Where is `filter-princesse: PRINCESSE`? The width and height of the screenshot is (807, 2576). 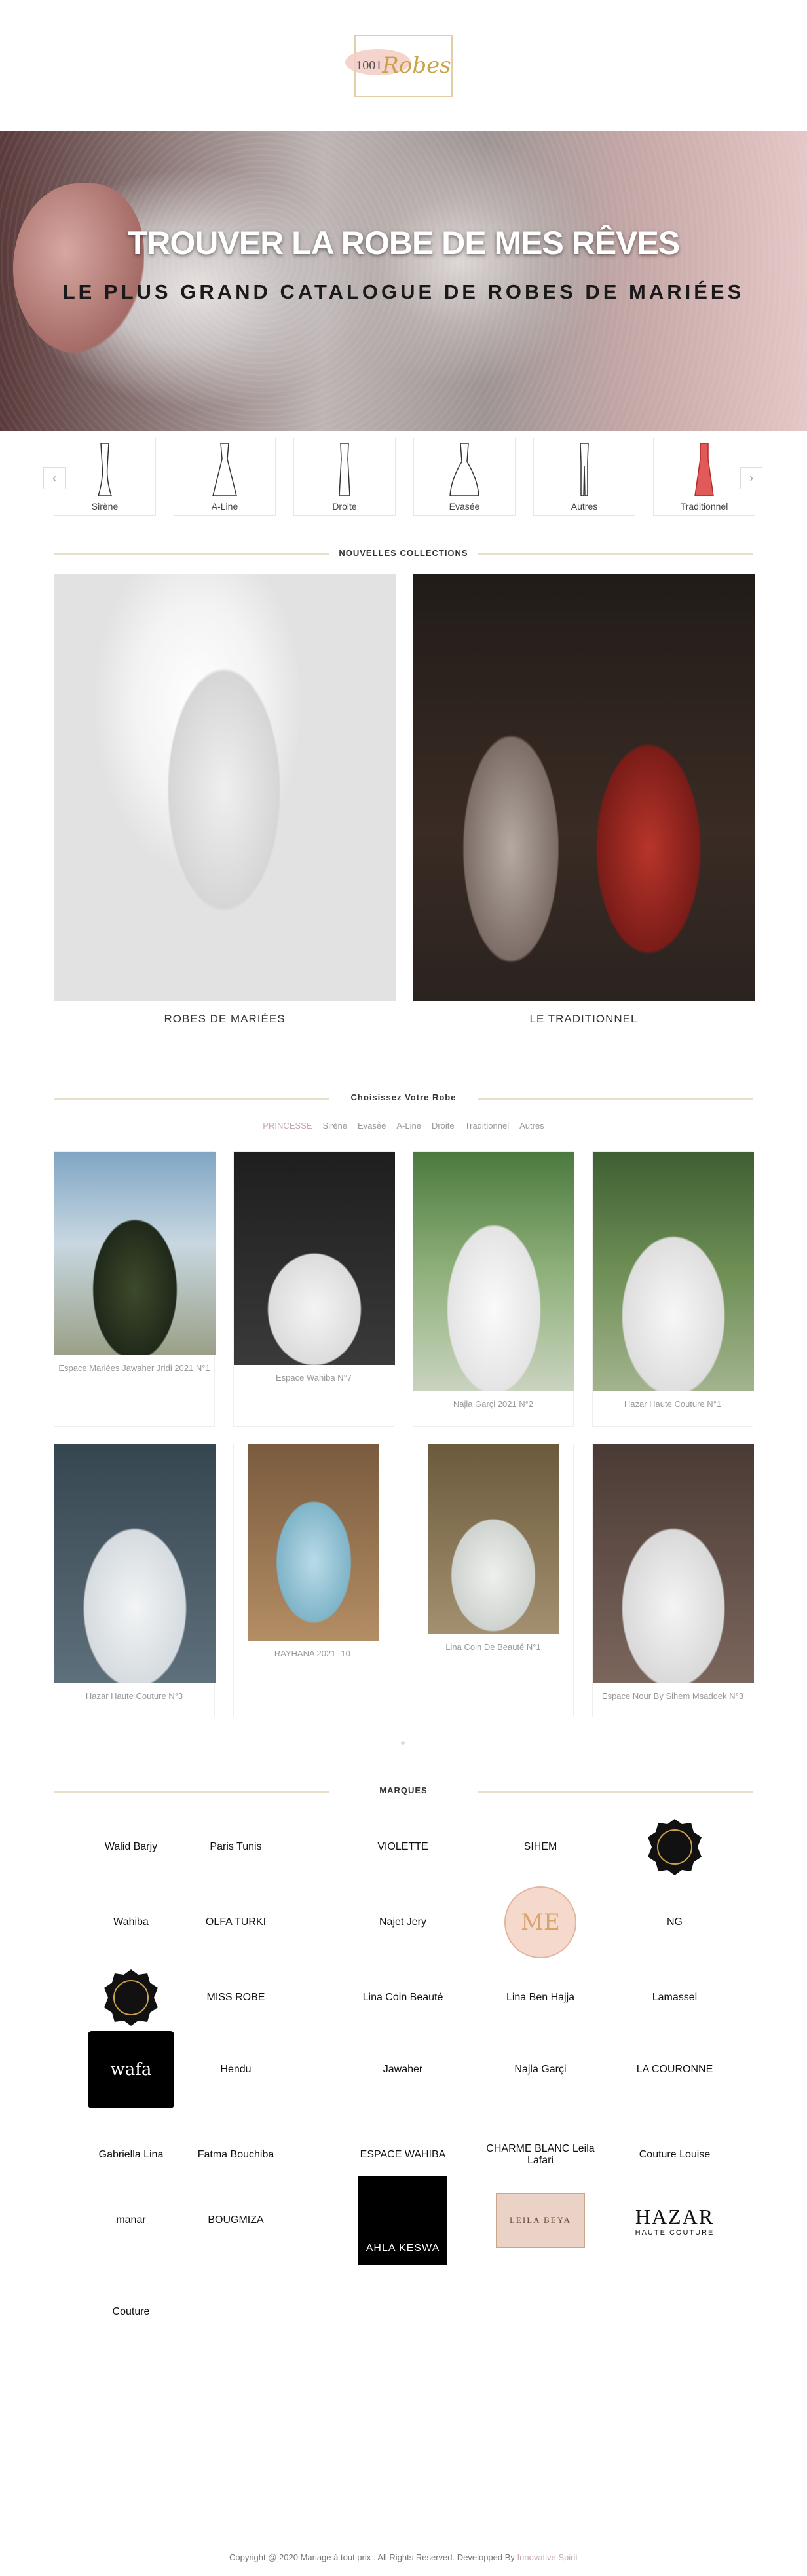 filter-princesse: PRINCESSE is located at coordinates (288, 1125).